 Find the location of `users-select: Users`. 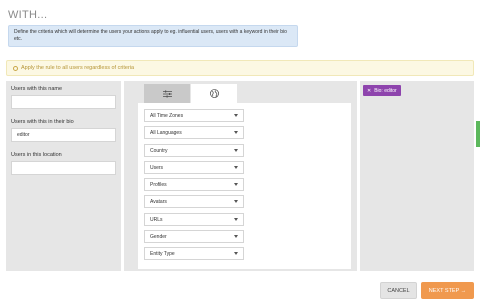

users-select: Users is located at coordinates (194, 167).